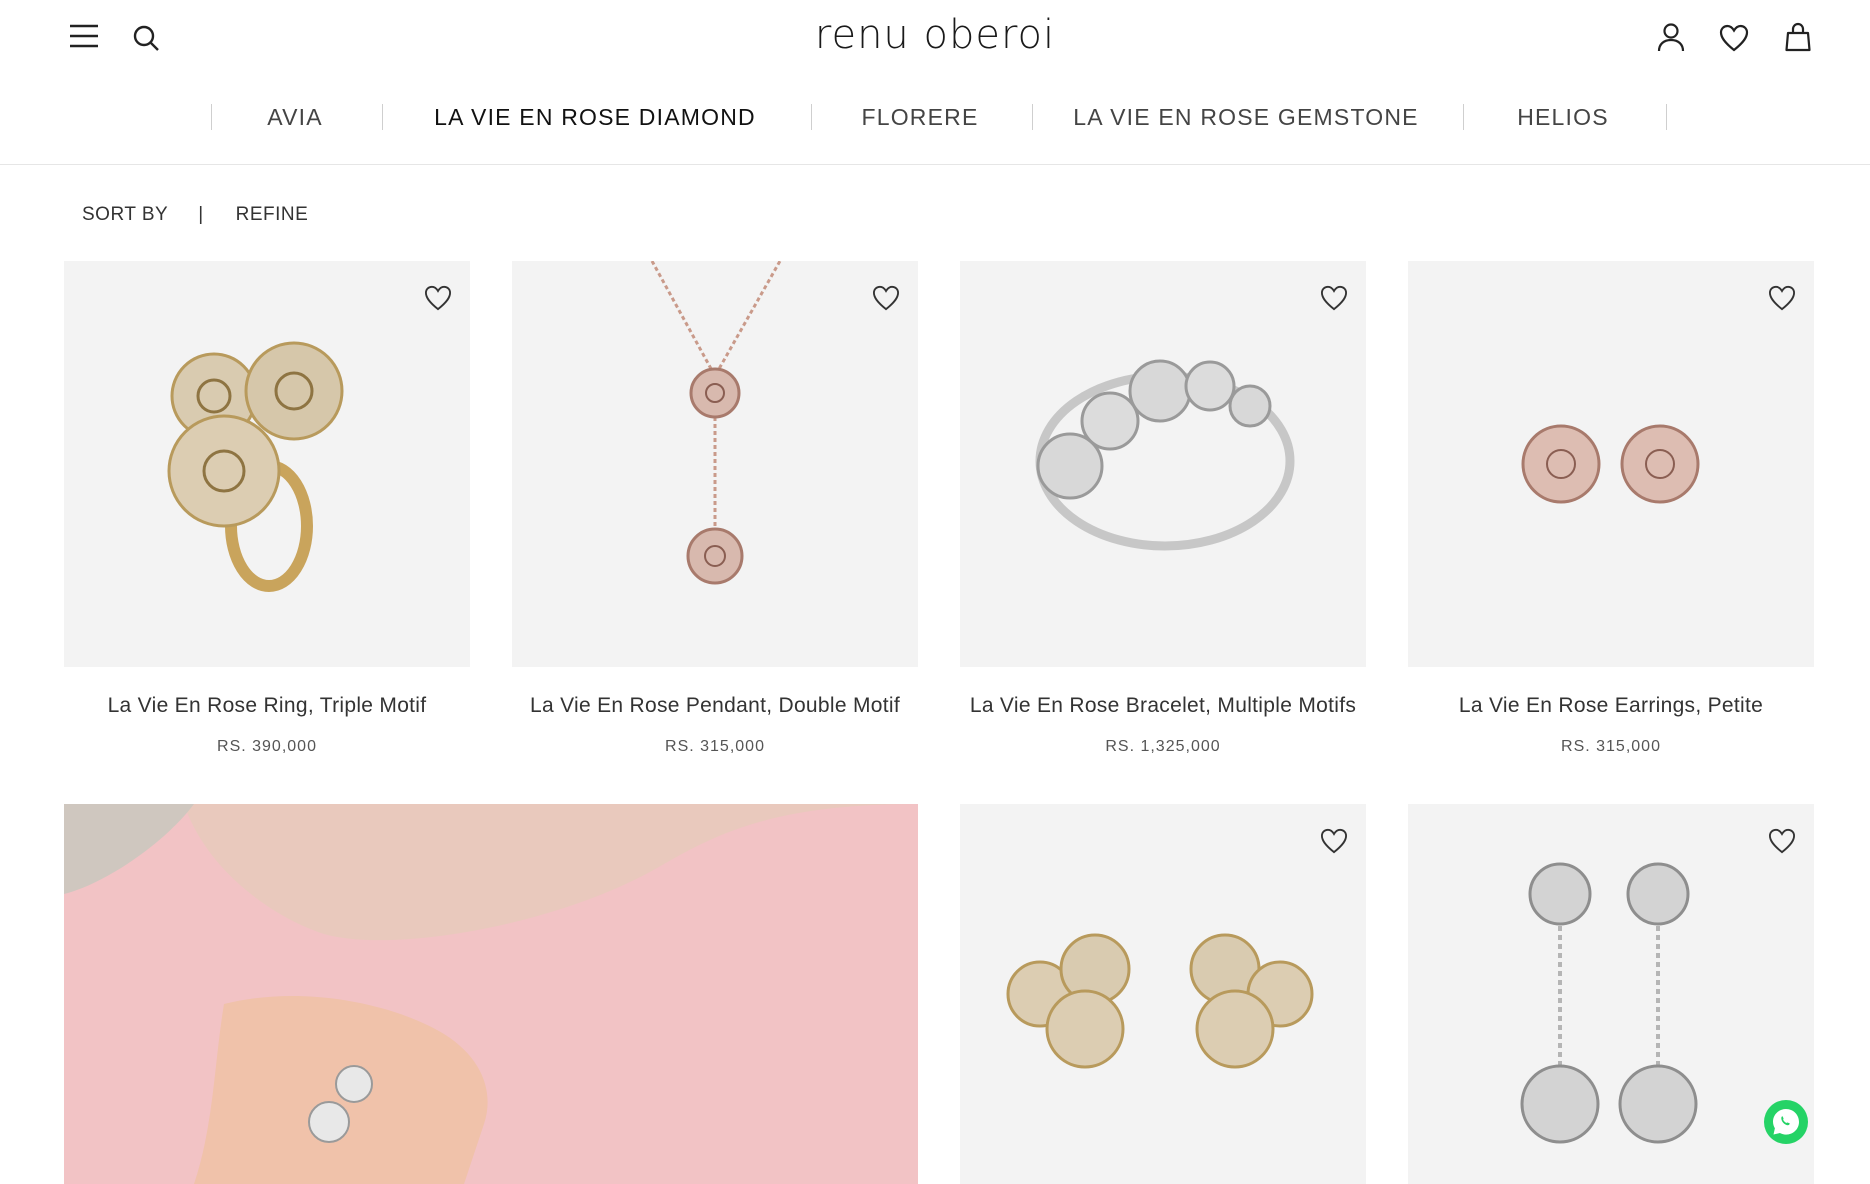 The height and width of the screenshot is (1184, 1870). What do you see at coordinates (1160, 1001) in the screenshot?
I see `gold-earrings-icon` at bounding box center [1160, 1001].